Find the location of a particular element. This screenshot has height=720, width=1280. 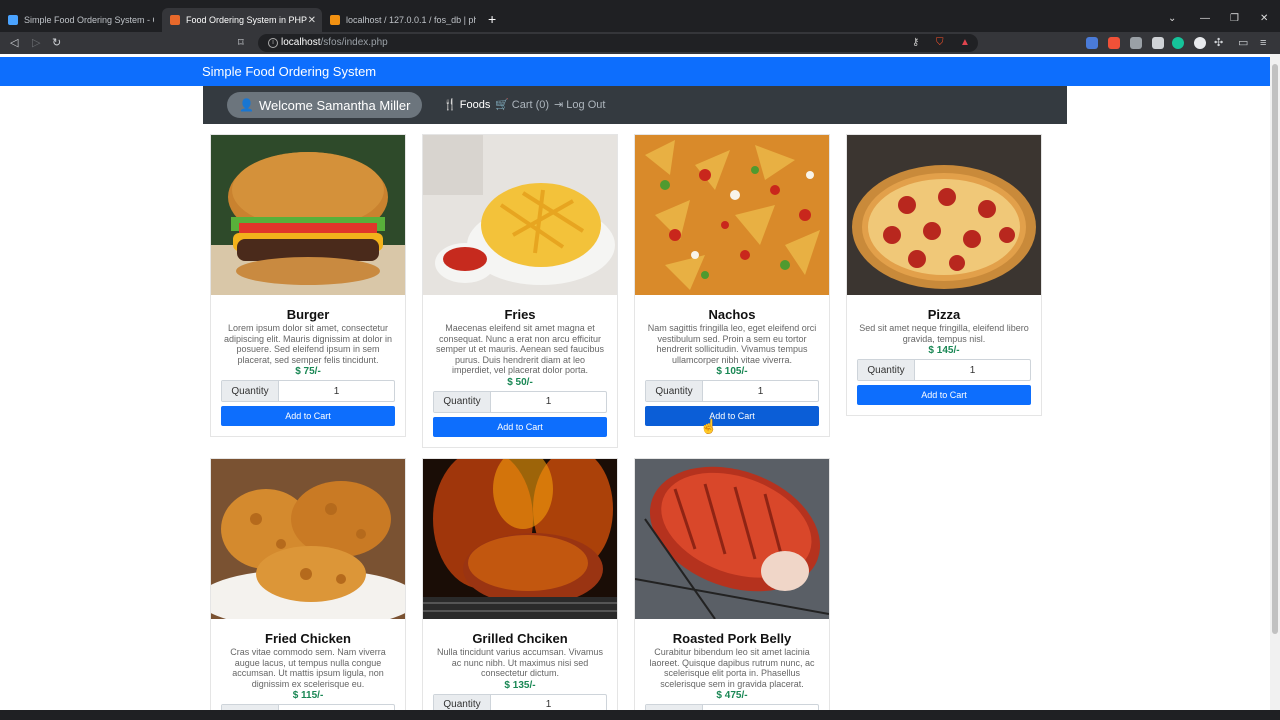

product-name: Burger is located at coordinates (308, 314).